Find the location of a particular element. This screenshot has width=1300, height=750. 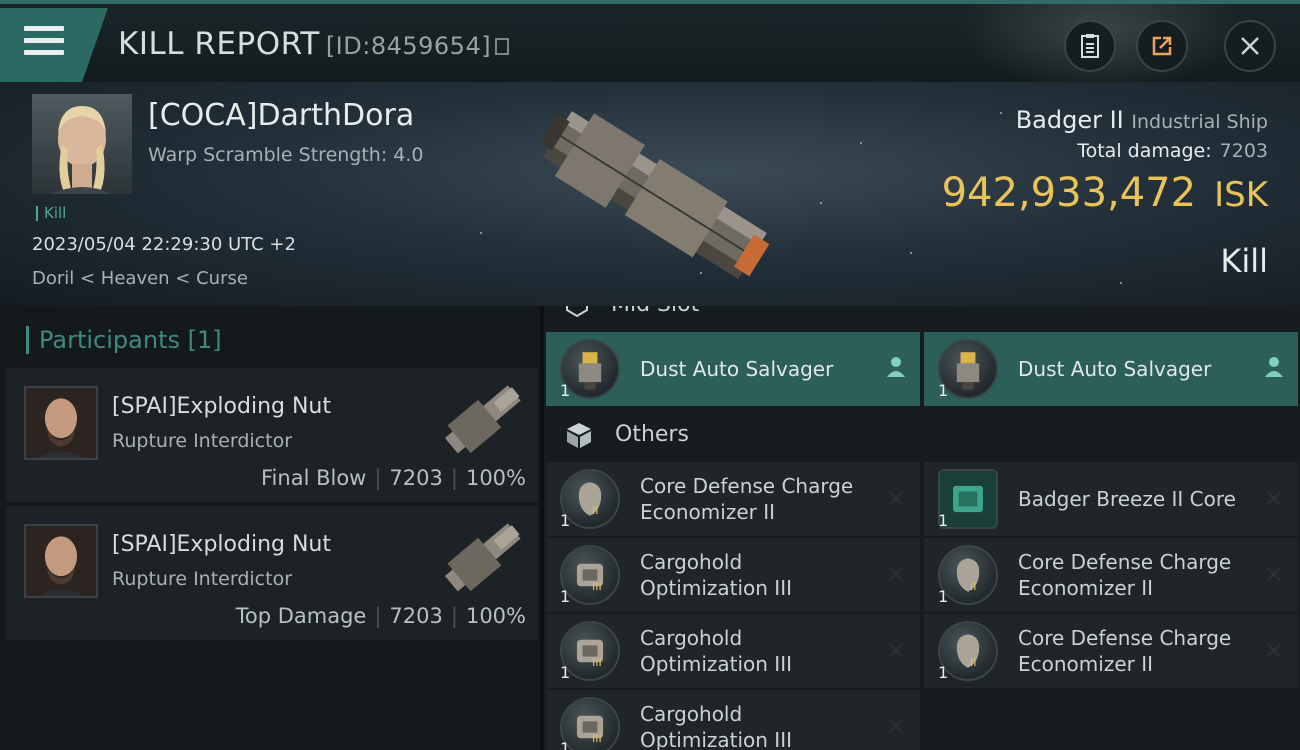

module-slot: 1 Badger Breeze II Core ✕ is located at coordinates (1111, 499).